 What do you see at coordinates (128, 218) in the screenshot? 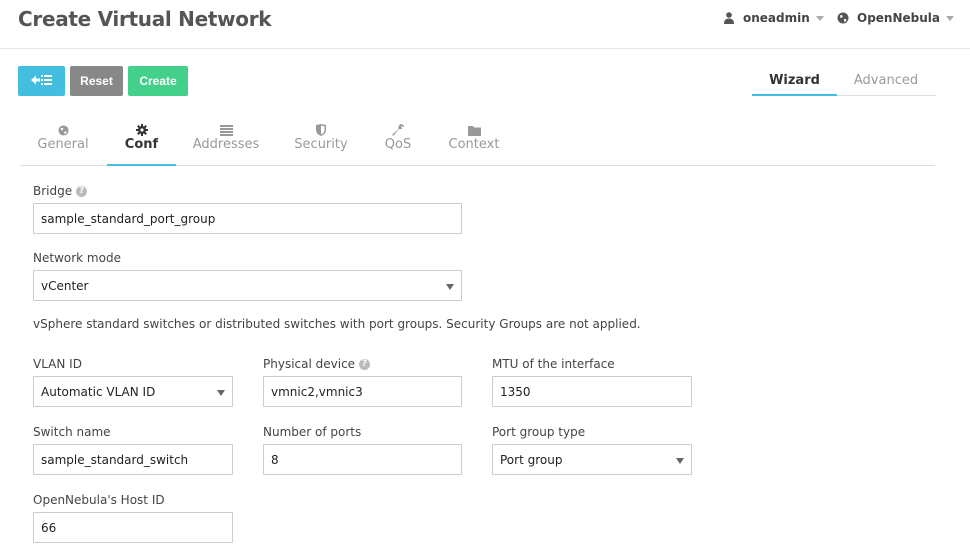
I see `bridge-value: sample_standard_port_group` at bounding box center [128, 218].